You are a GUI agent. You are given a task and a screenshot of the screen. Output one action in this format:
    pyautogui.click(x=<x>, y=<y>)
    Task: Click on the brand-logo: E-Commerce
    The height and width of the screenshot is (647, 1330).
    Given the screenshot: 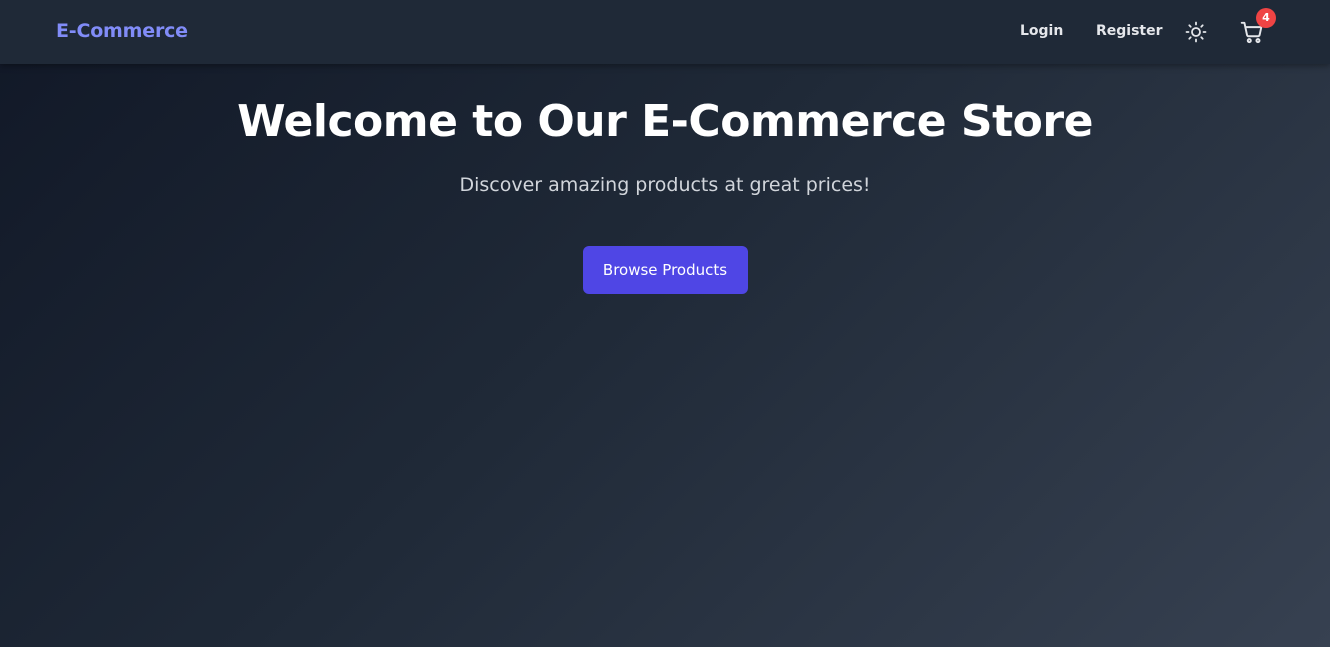 What is the action you would take?
    pyautogui.click(x=122, y=31)
    